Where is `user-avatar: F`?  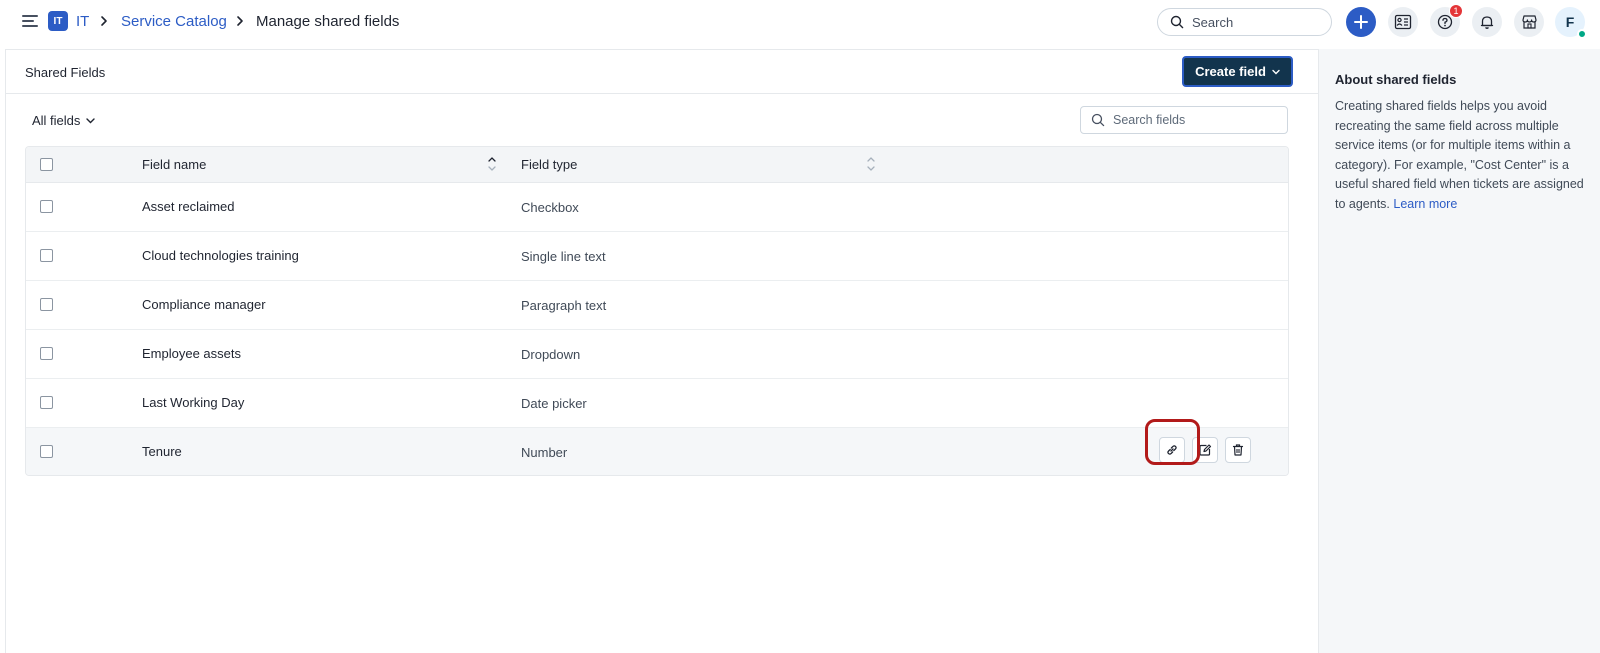 user-avatar: F is located at coordinates (1571, 23).